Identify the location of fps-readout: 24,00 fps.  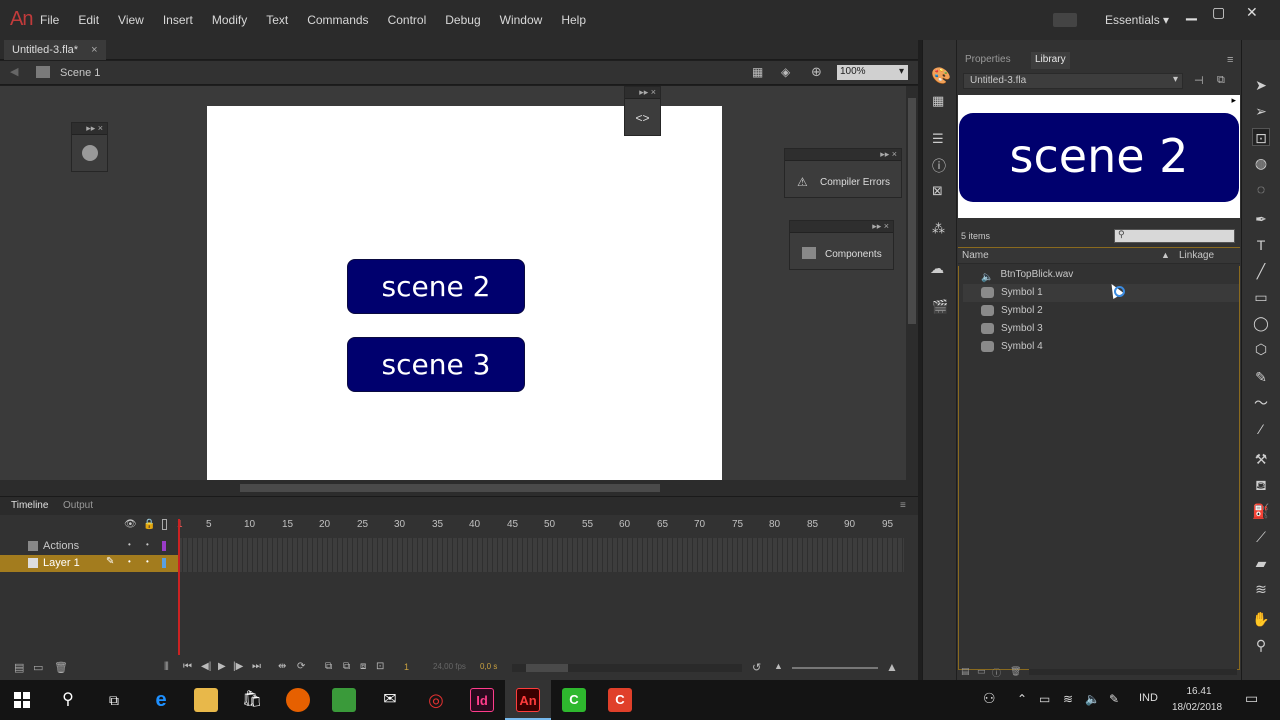
(449, 666).